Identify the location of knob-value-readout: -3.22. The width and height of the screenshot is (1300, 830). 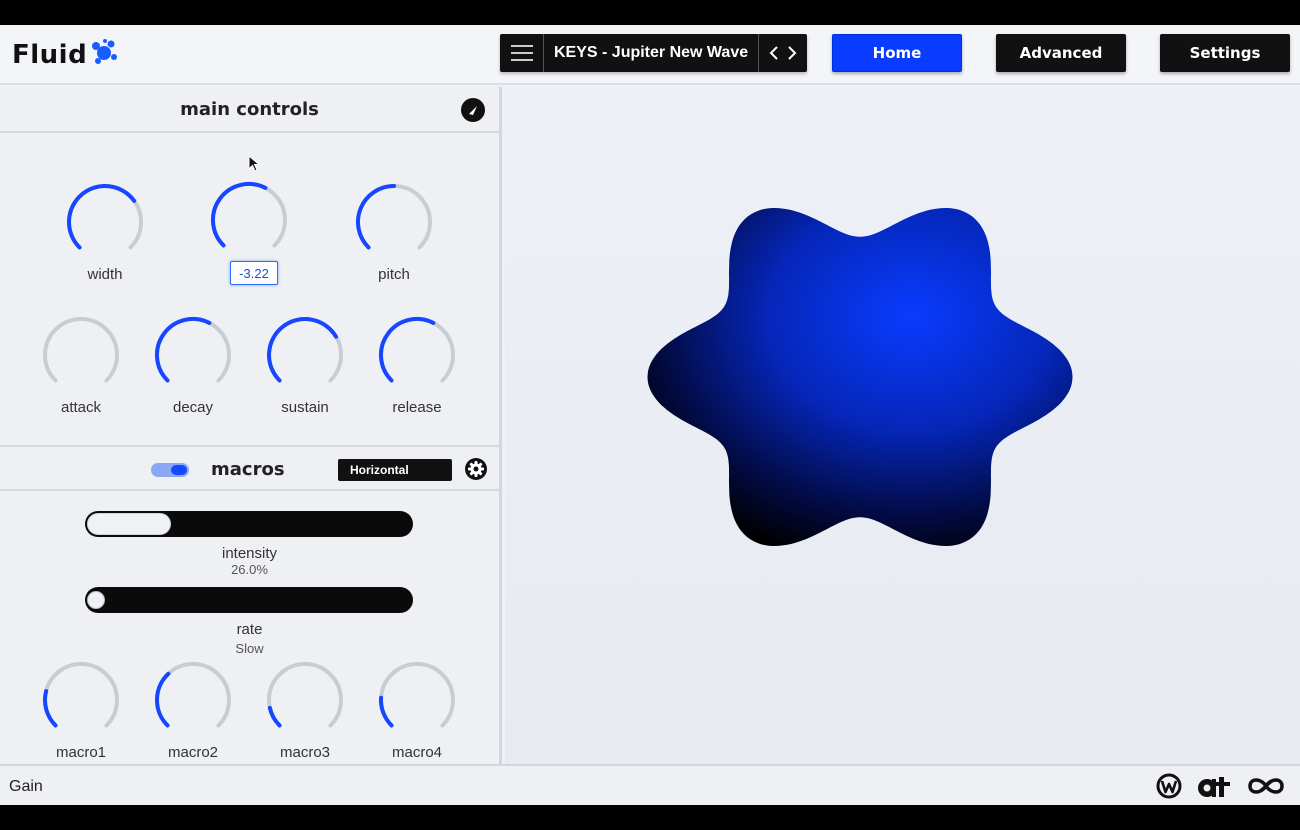
(254, 273).